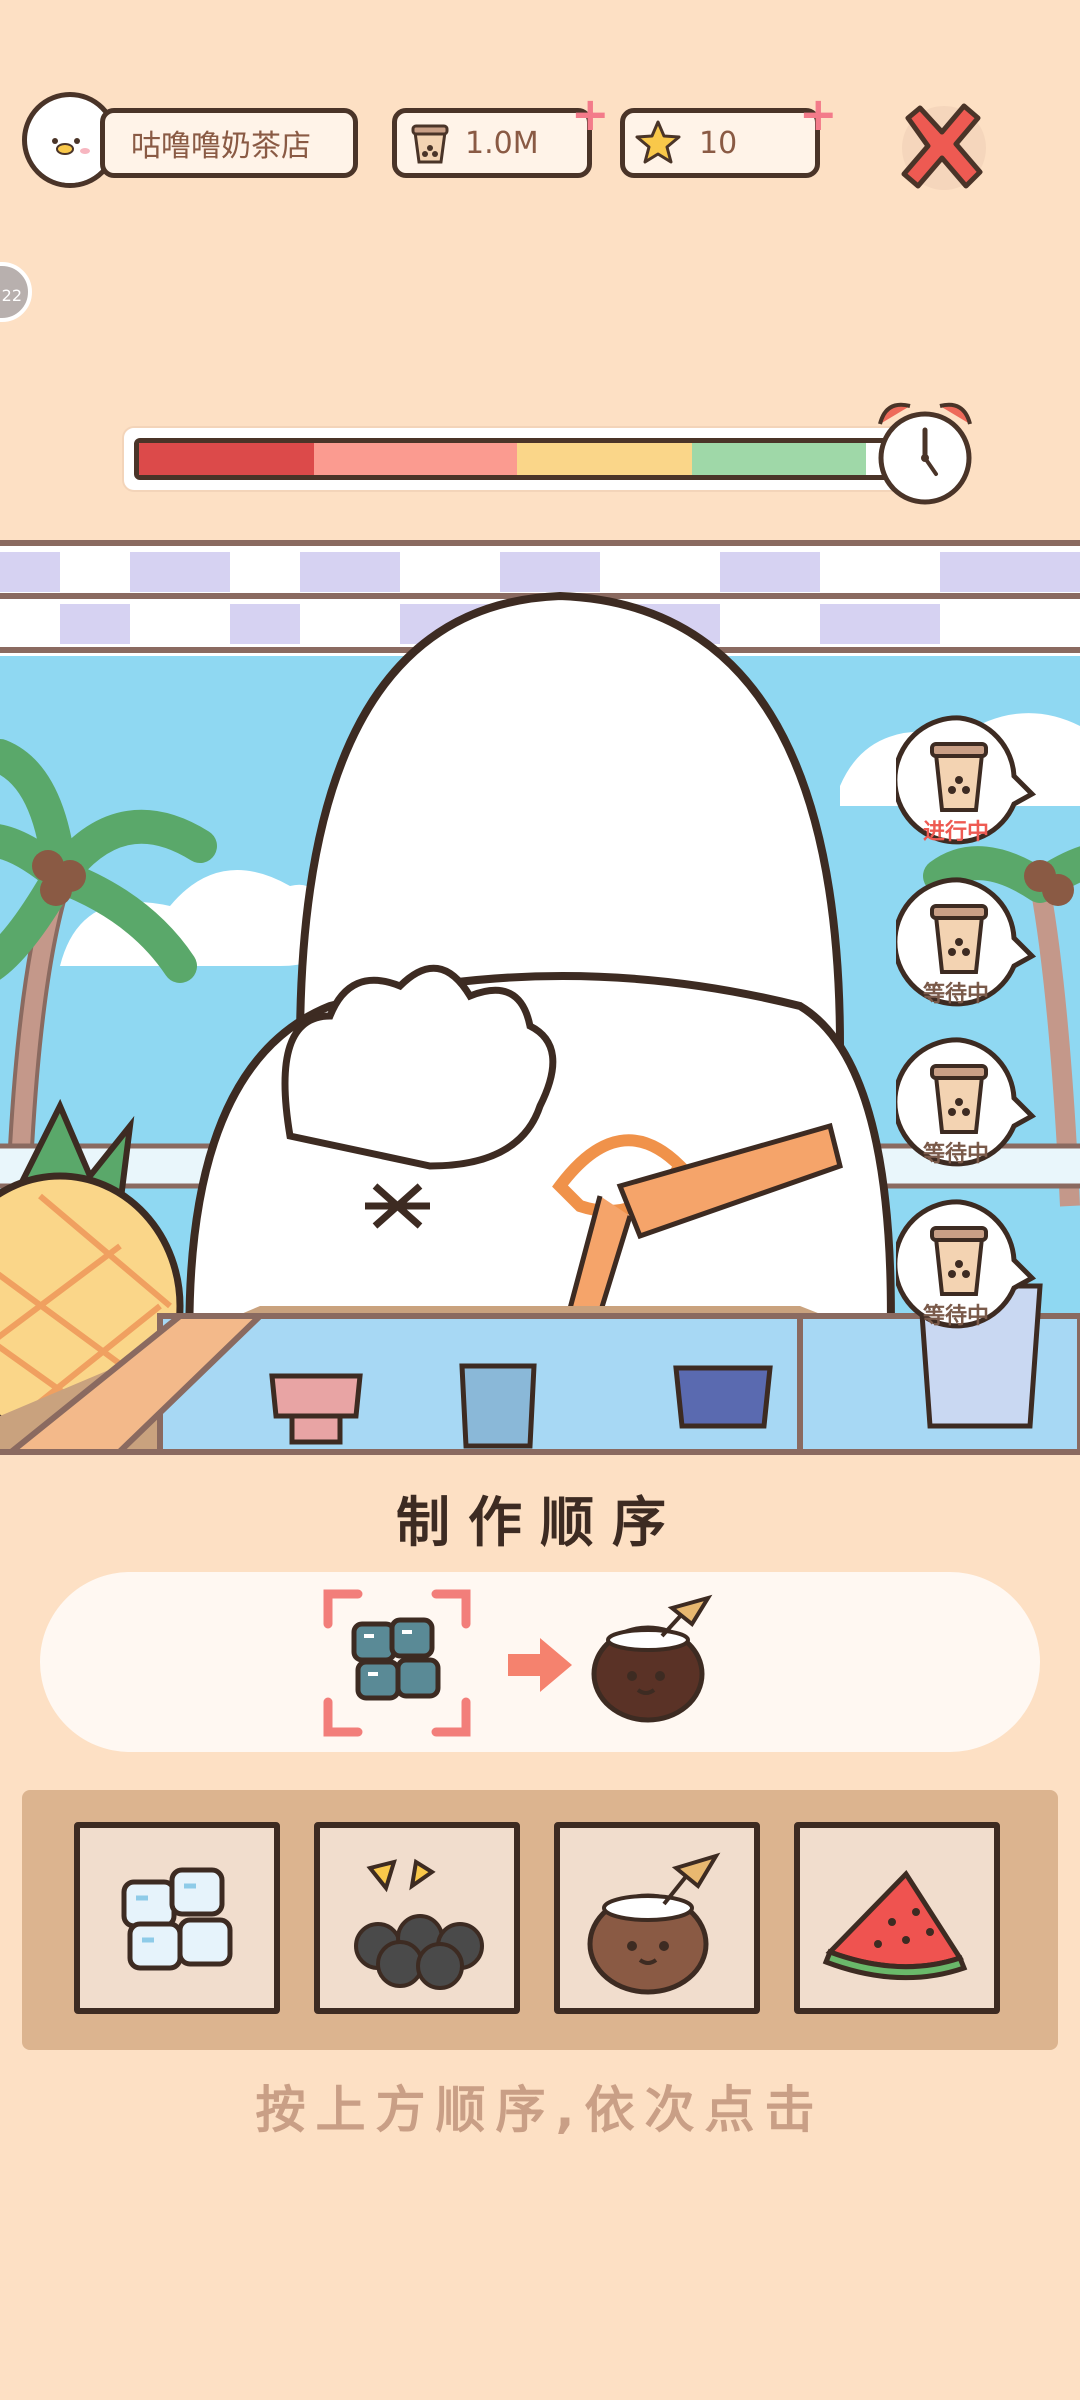  What do you see at coordinates (430, 144) in the screenshot?
I see `milk-tea-cup-icon` at bounding box center [430, 144].